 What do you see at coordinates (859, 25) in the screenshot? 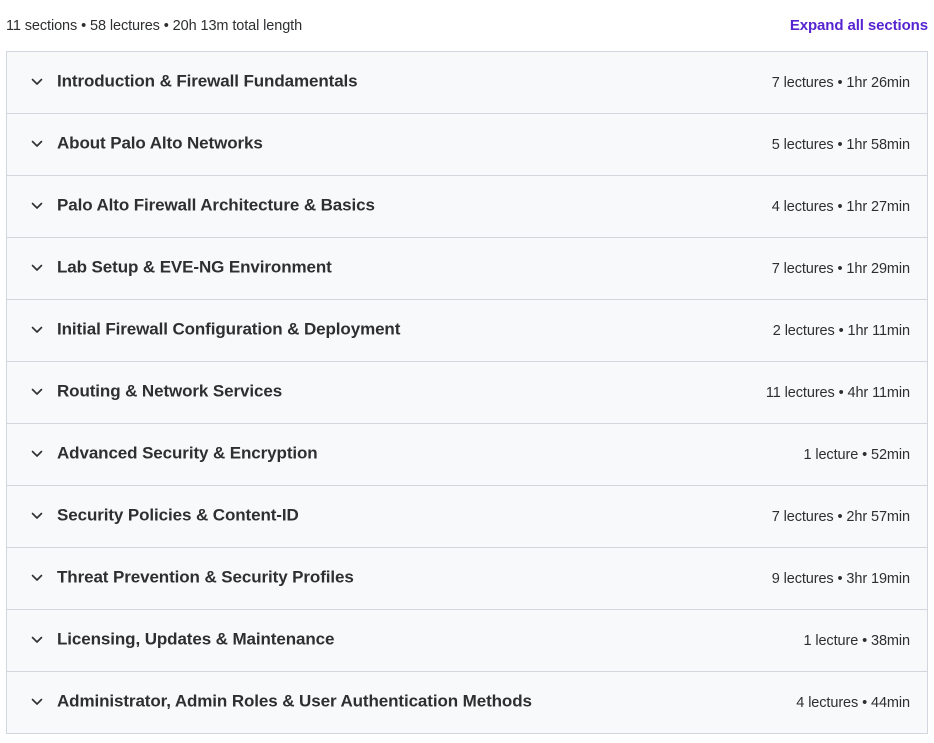
I see `expand-all-sections-button: Expand all sections` at bounding box center [859, 25].